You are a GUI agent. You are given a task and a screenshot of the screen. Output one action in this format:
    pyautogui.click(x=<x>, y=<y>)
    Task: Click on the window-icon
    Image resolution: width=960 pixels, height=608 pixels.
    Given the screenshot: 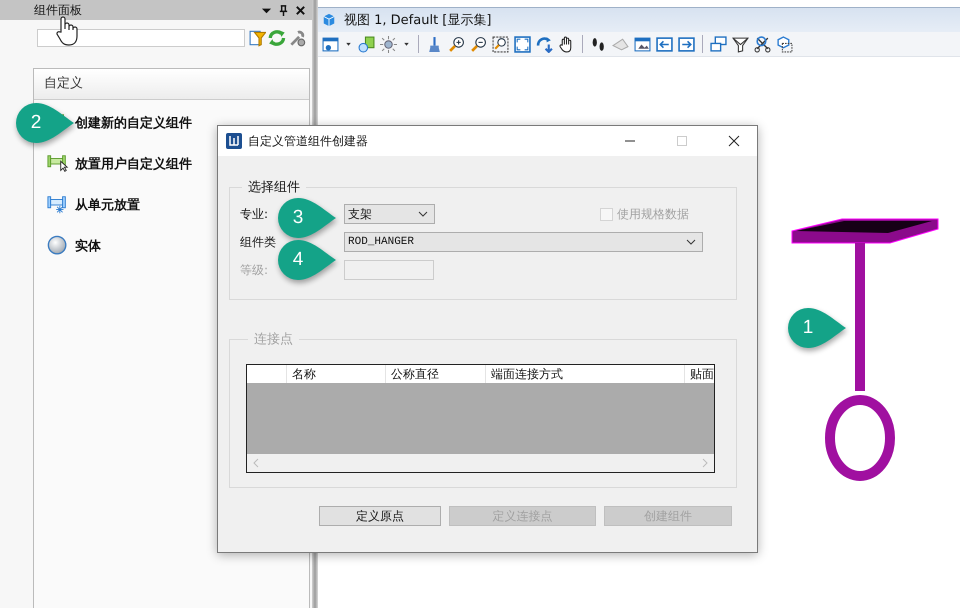 What is the action you would take?
    pyautogui.click(x=330, y=44)
    